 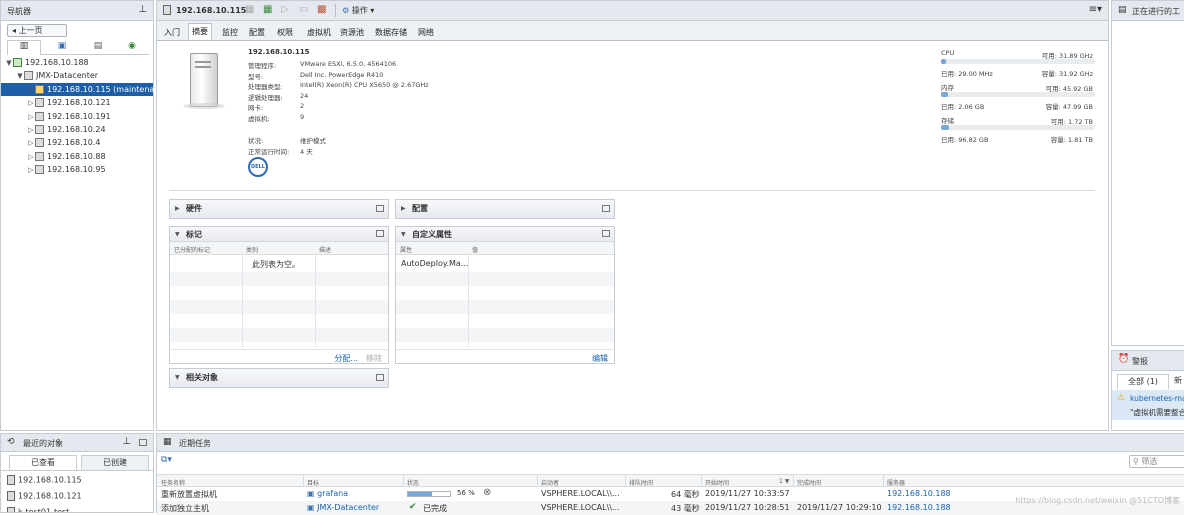 What do you see at coordinates (200, 31) in the screenshot?
I see `tab-1: 摘要` at bounding box center [200, 31].